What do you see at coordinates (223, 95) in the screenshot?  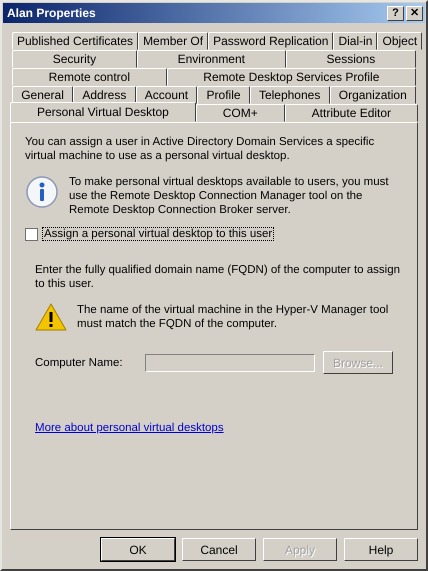 I see `tab: Profile` at bounding box center [223, 95].